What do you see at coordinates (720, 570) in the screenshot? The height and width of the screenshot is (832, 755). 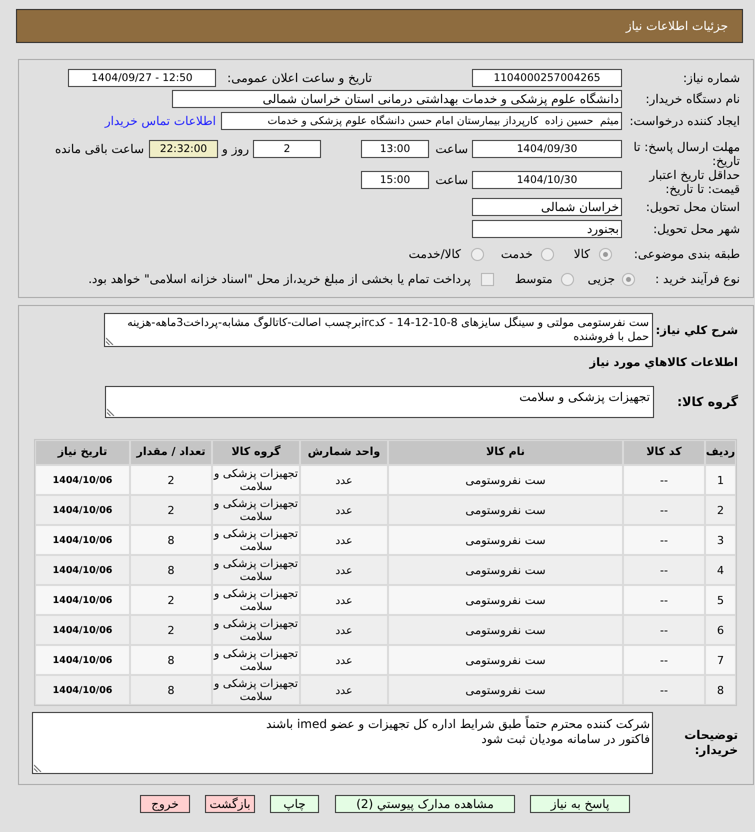 I see `table-cell: 4` at bounding box center [720, 570].